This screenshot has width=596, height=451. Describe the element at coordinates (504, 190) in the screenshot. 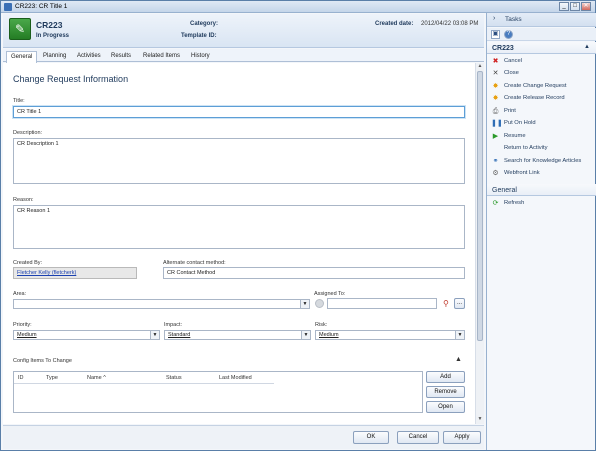

I see `section-general-title: General` at that location.